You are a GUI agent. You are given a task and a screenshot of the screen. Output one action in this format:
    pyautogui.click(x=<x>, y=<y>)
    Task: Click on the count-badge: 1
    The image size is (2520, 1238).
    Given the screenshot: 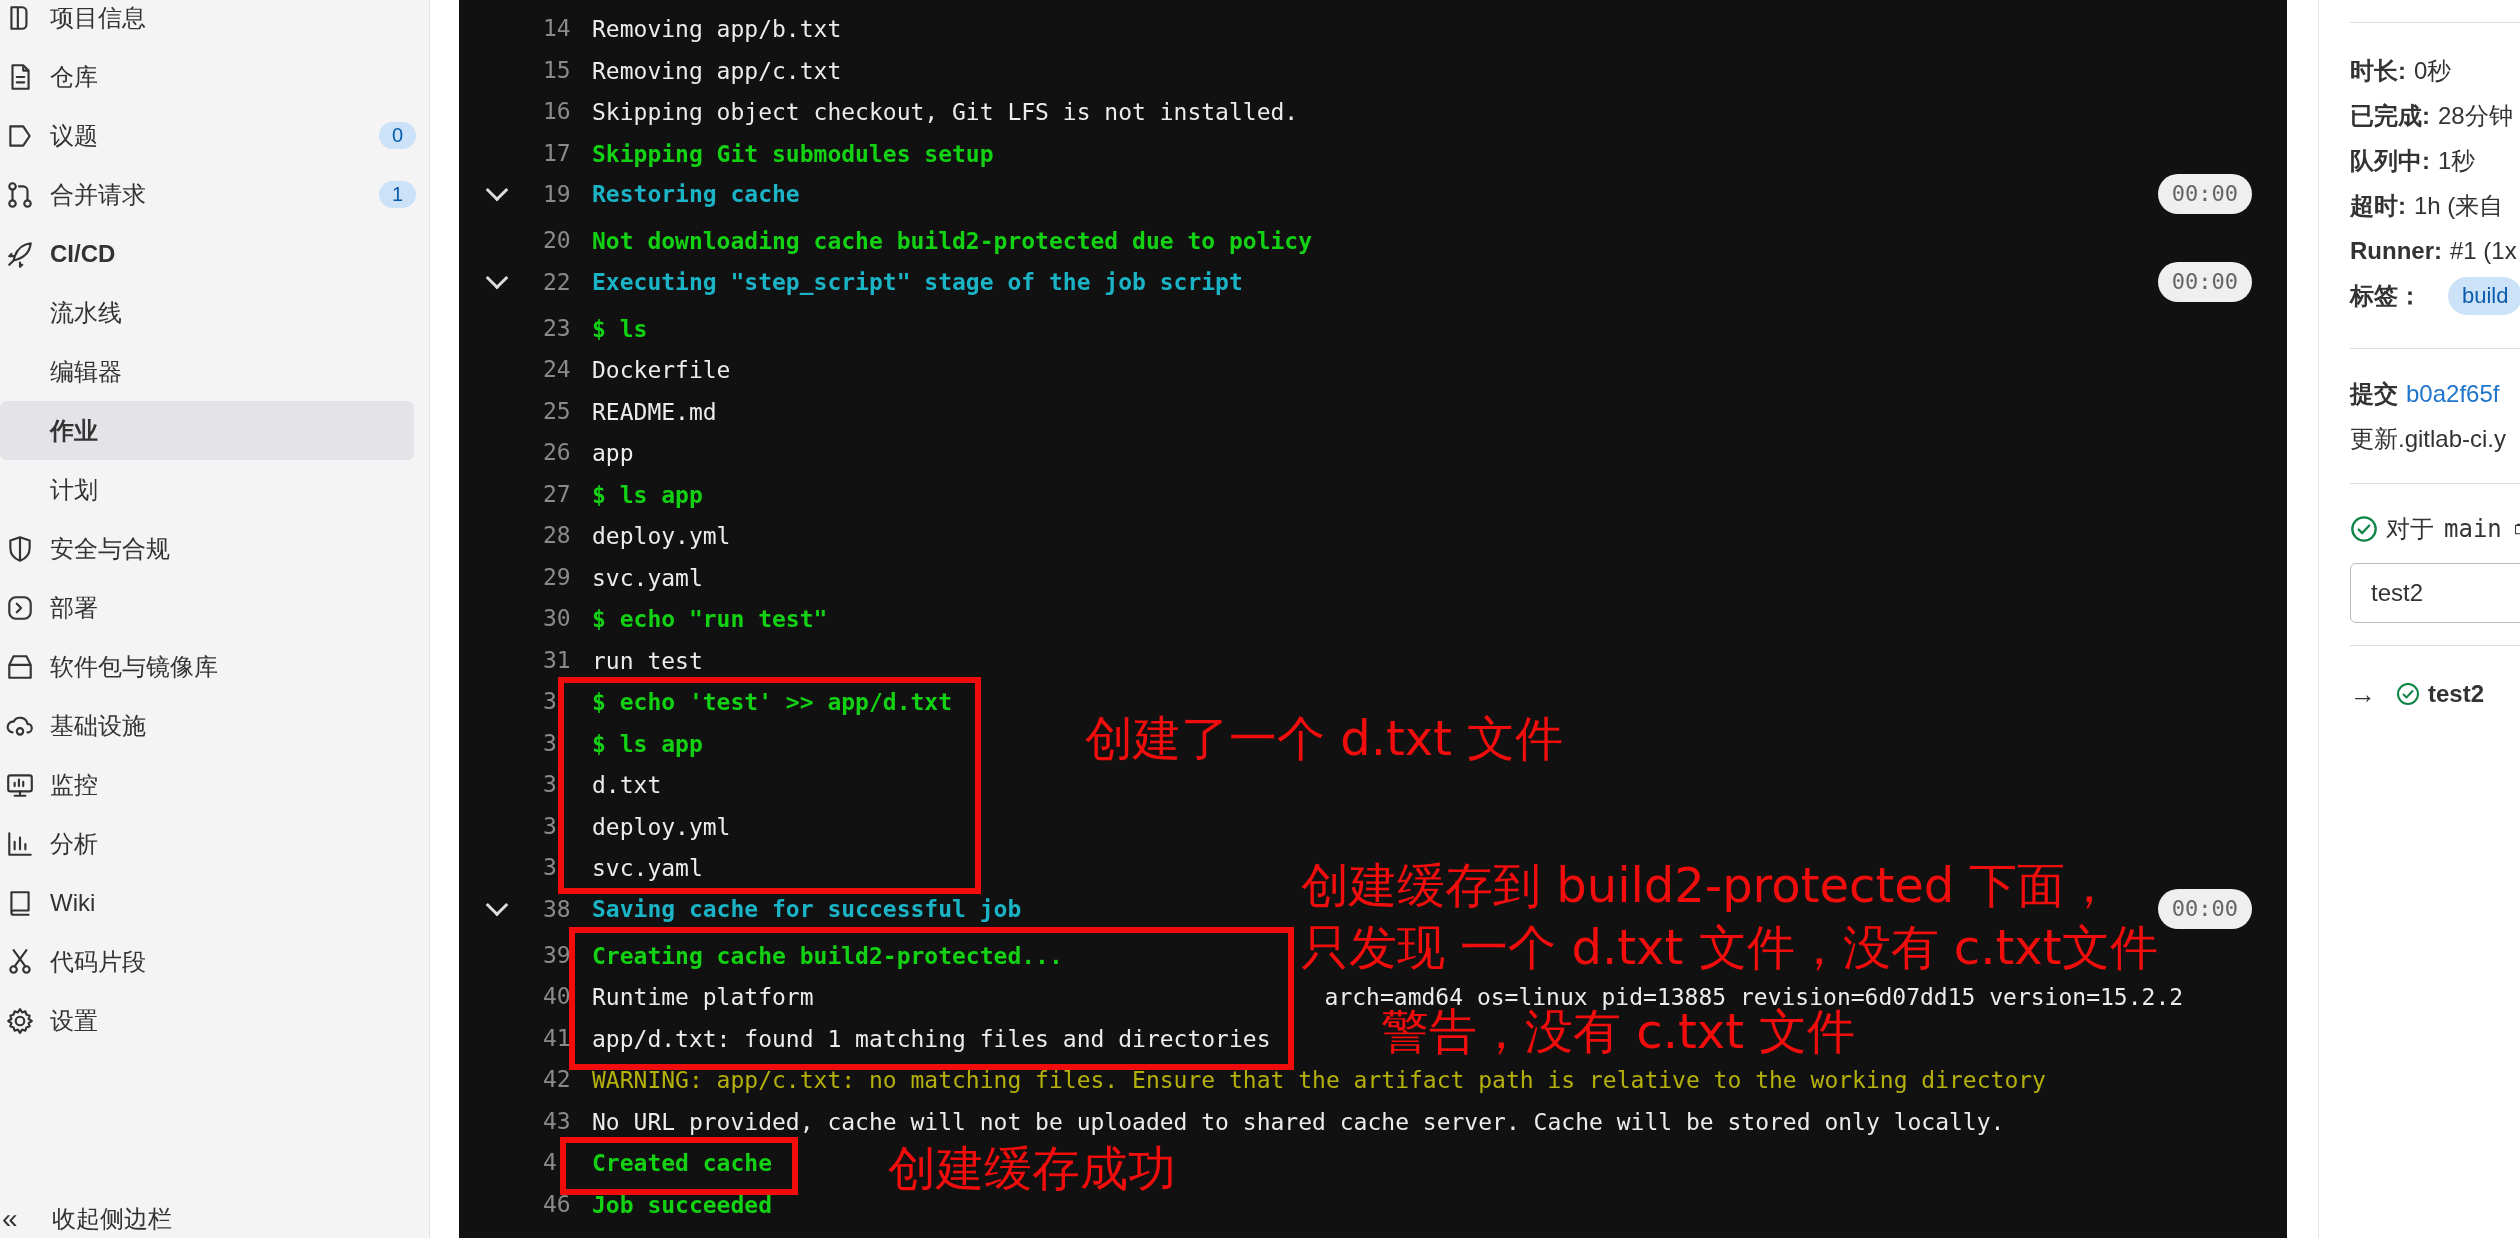 What is the action you would take?
    pyautogui.click(x=397, y=194)
    